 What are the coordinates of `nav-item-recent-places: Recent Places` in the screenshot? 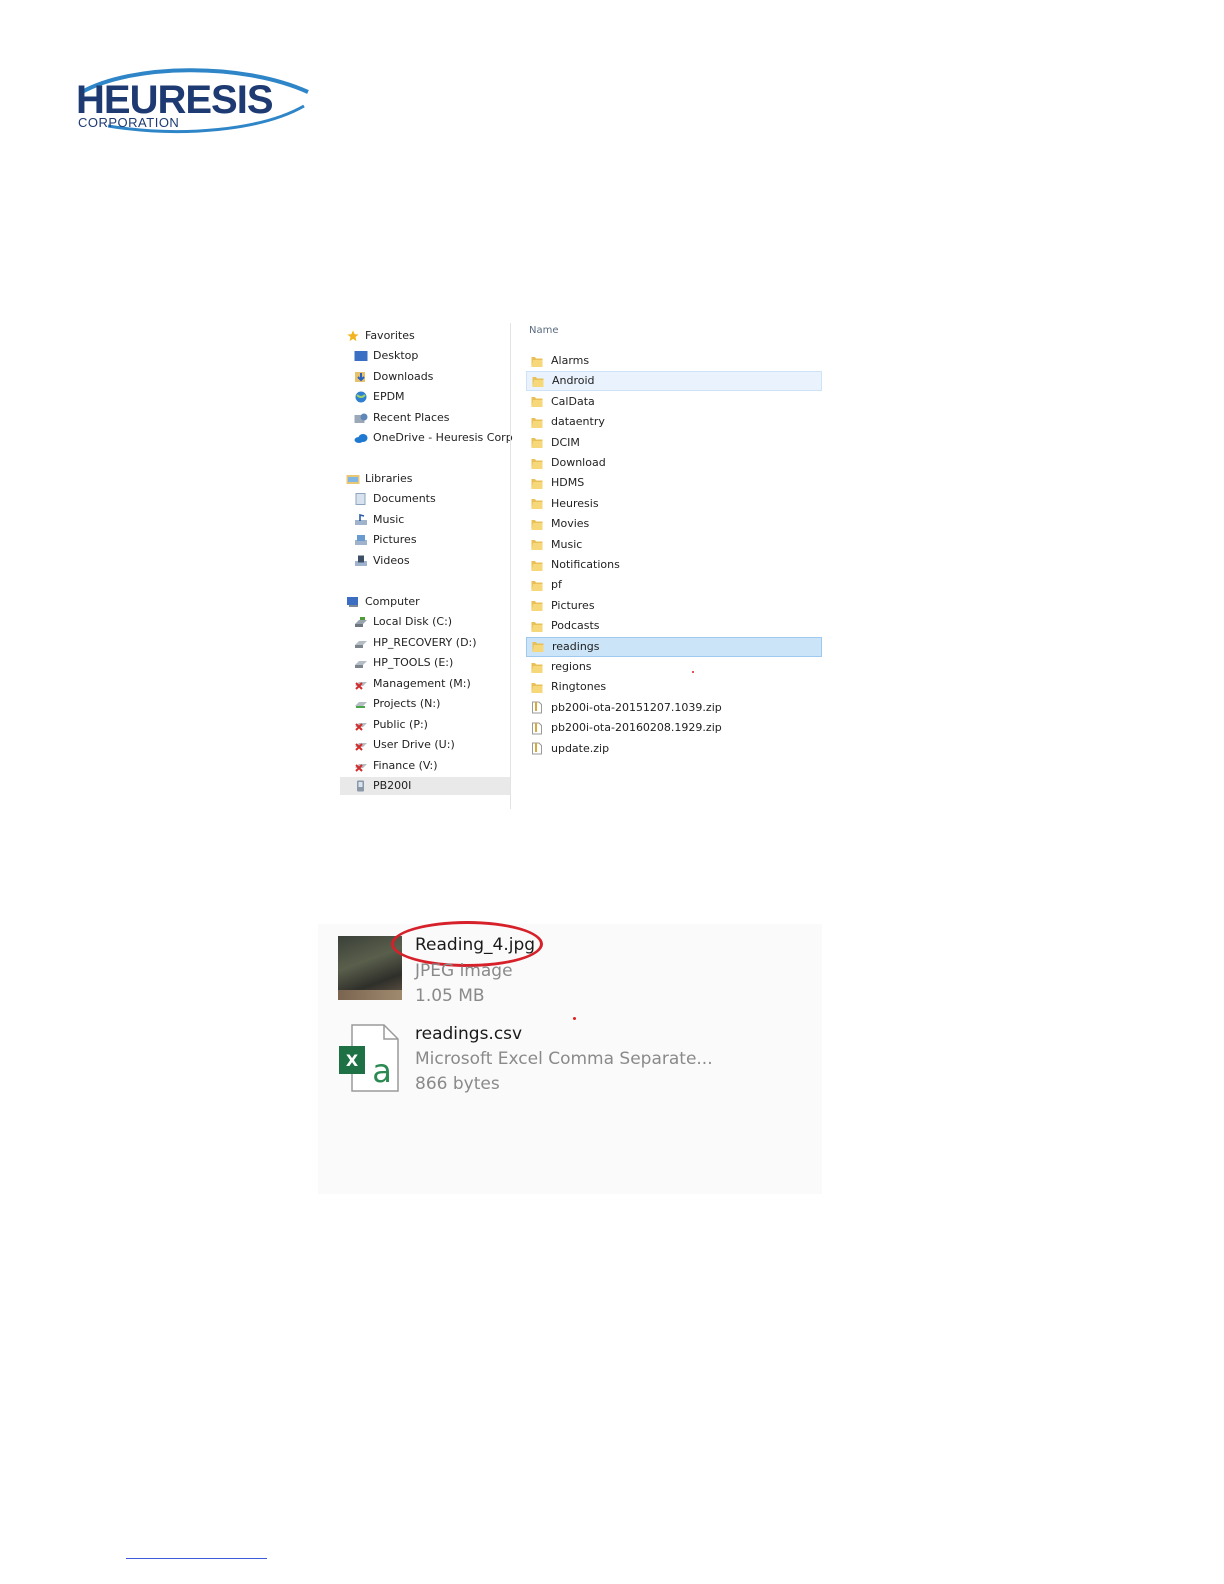 It's located at (402, 418).